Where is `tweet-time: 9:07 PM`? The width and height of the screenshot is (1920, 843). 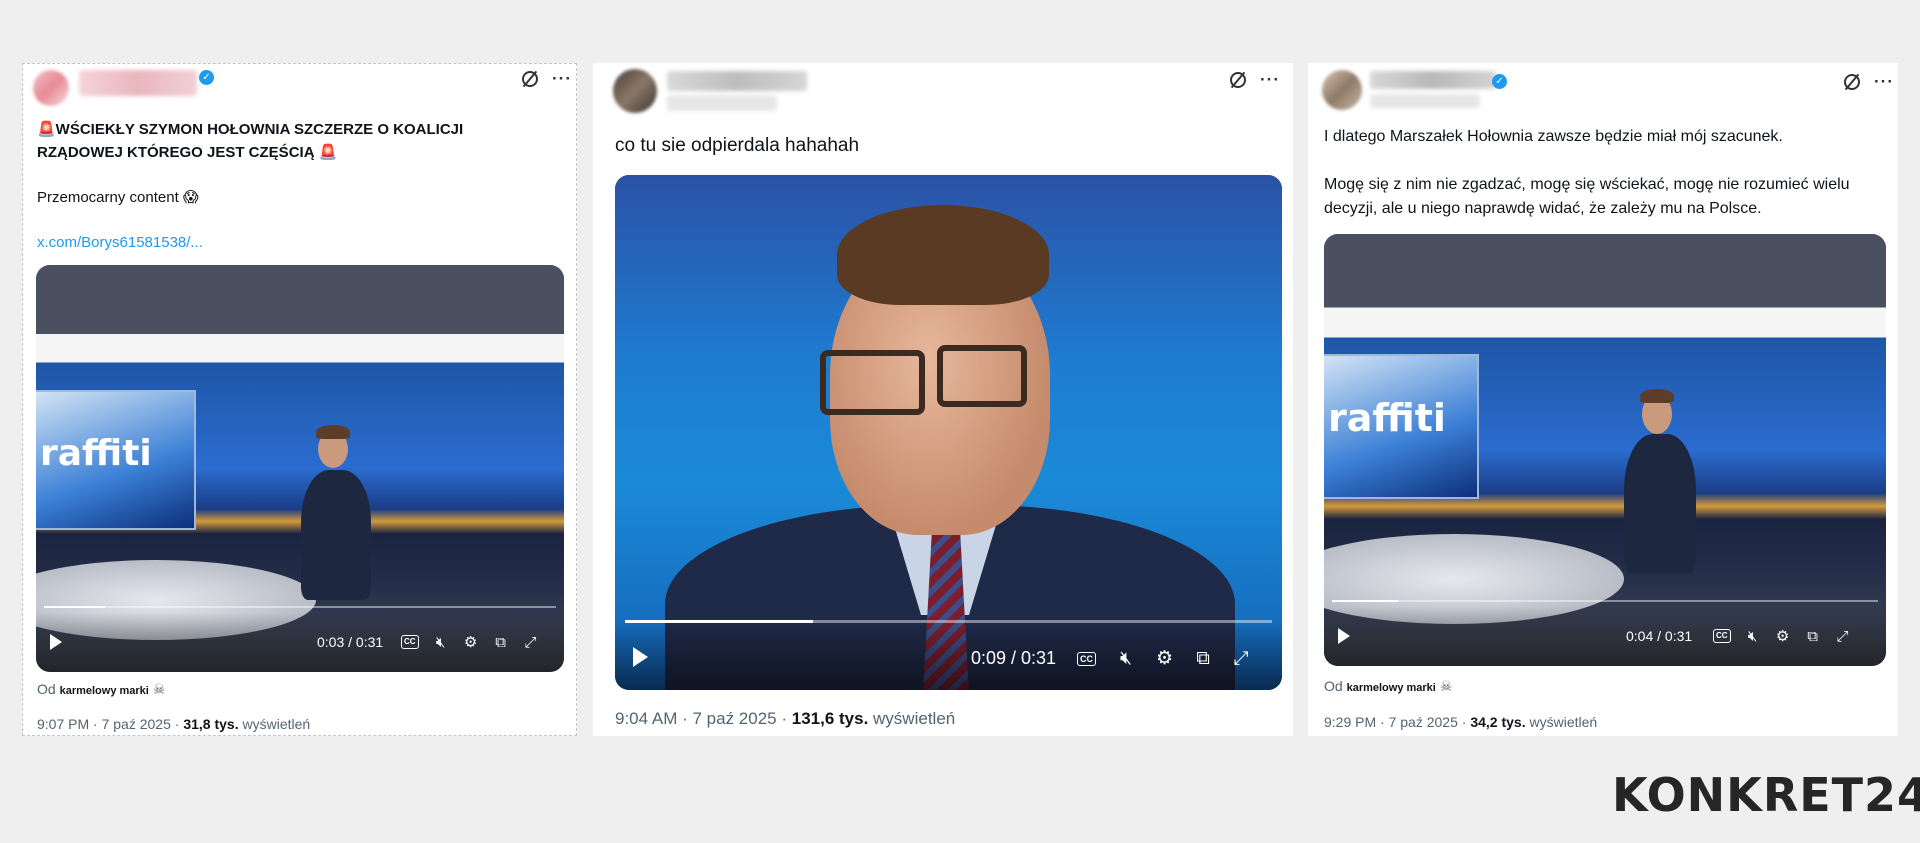 tweet-time: 9:07 PM is located at coordinates (63, 724).